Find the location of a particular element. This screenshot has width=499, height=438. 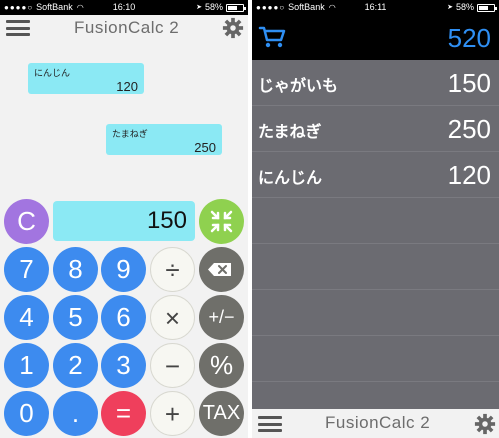

backspace-icon is located at coordinates (219, 269).